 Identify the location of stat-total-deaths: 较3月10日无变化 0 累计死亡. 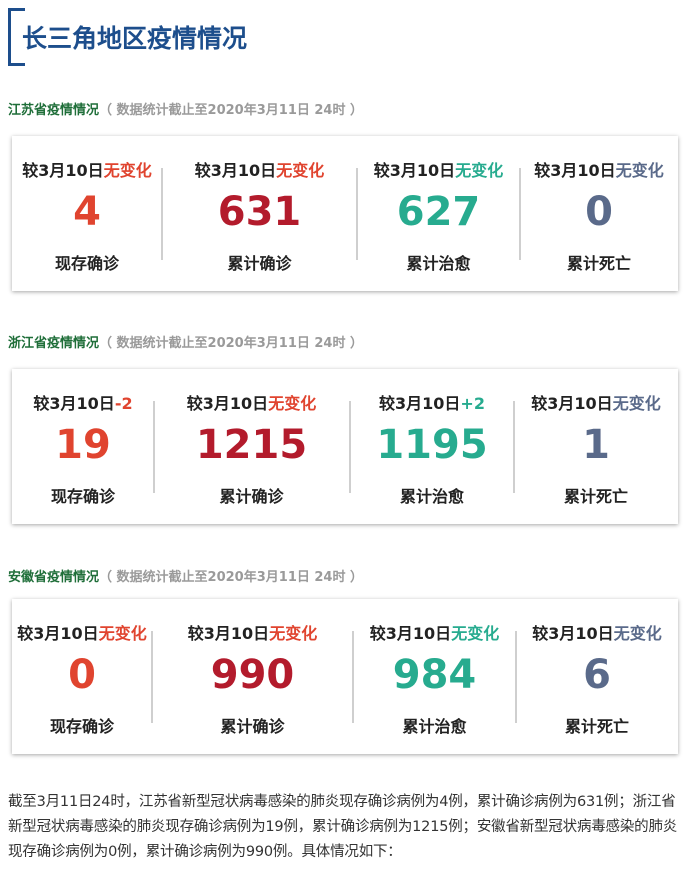
(599, 213).